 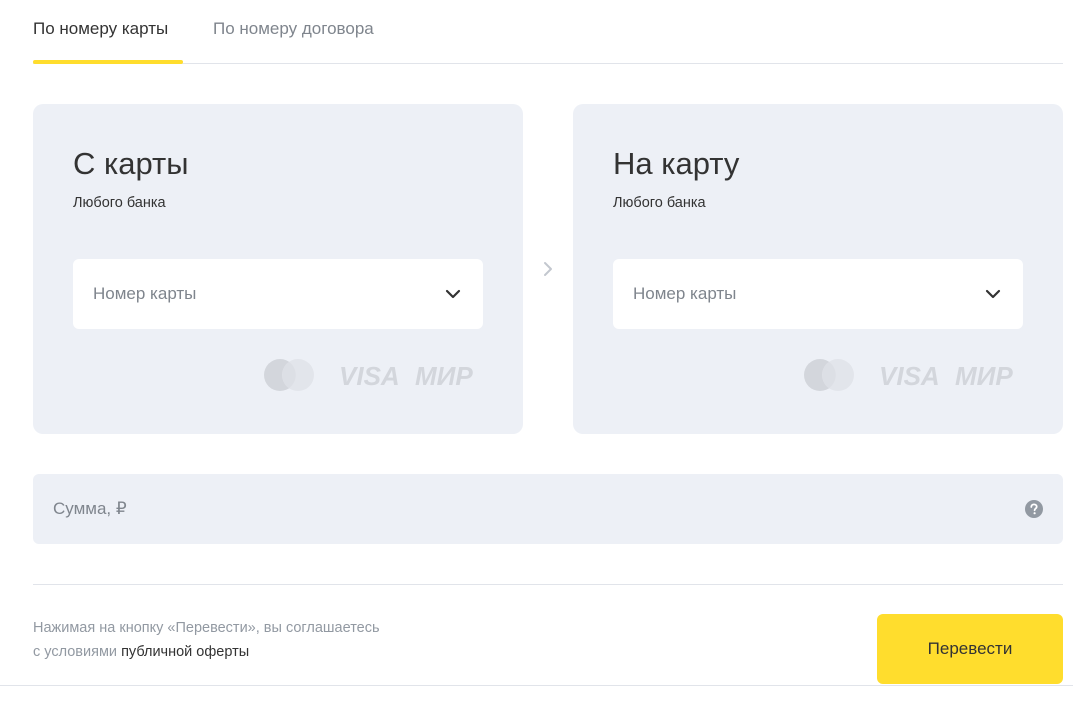 What do you see at coordinates (548, 584) in the screenshot?
I see `section-divider` at bounding box center [548, 584].